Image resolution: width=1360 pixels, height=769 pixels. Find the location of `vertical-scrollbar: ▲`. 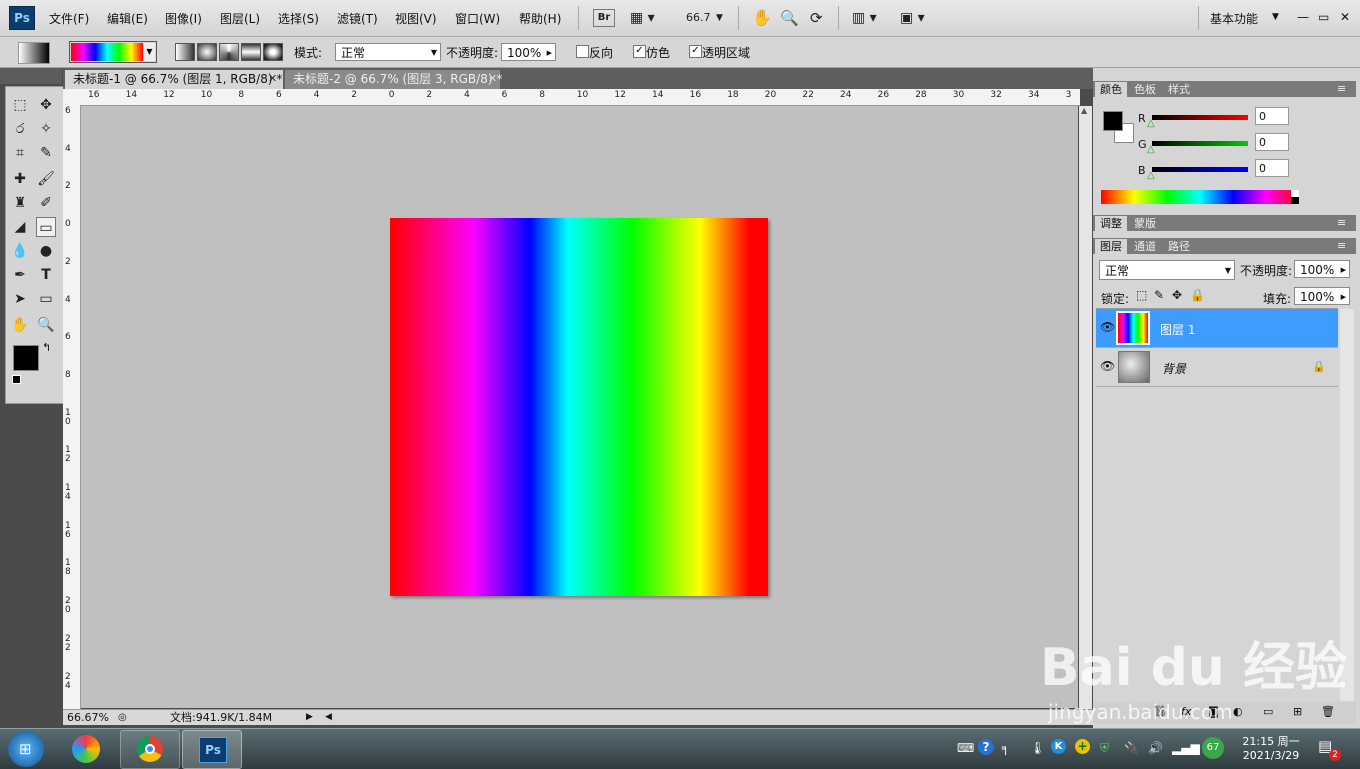

vertical-scrollbar: ▲ is located at coordinates (1085, 407).